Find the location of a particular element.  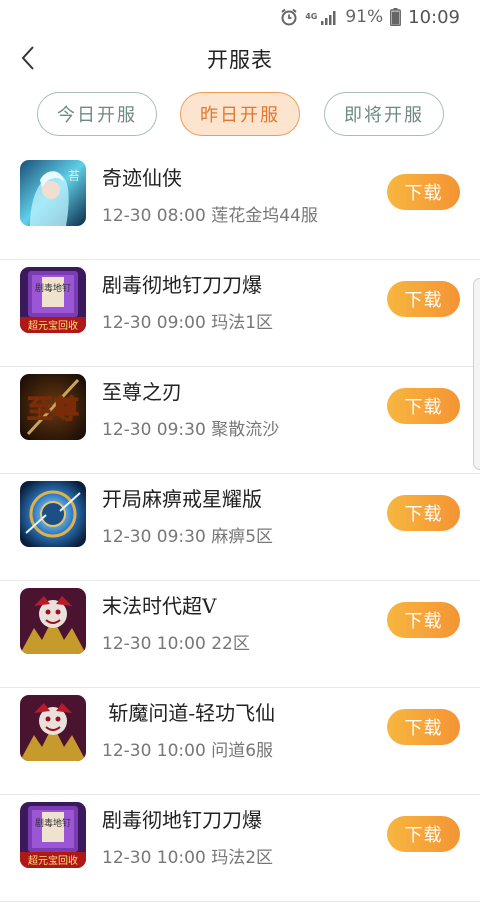

list-item: 剧毒地钉 超元宝回收 剧毒彻地钉刀刀爆 12-30 09:00 玛法1区 下载 is located at coordinates (240, 313).